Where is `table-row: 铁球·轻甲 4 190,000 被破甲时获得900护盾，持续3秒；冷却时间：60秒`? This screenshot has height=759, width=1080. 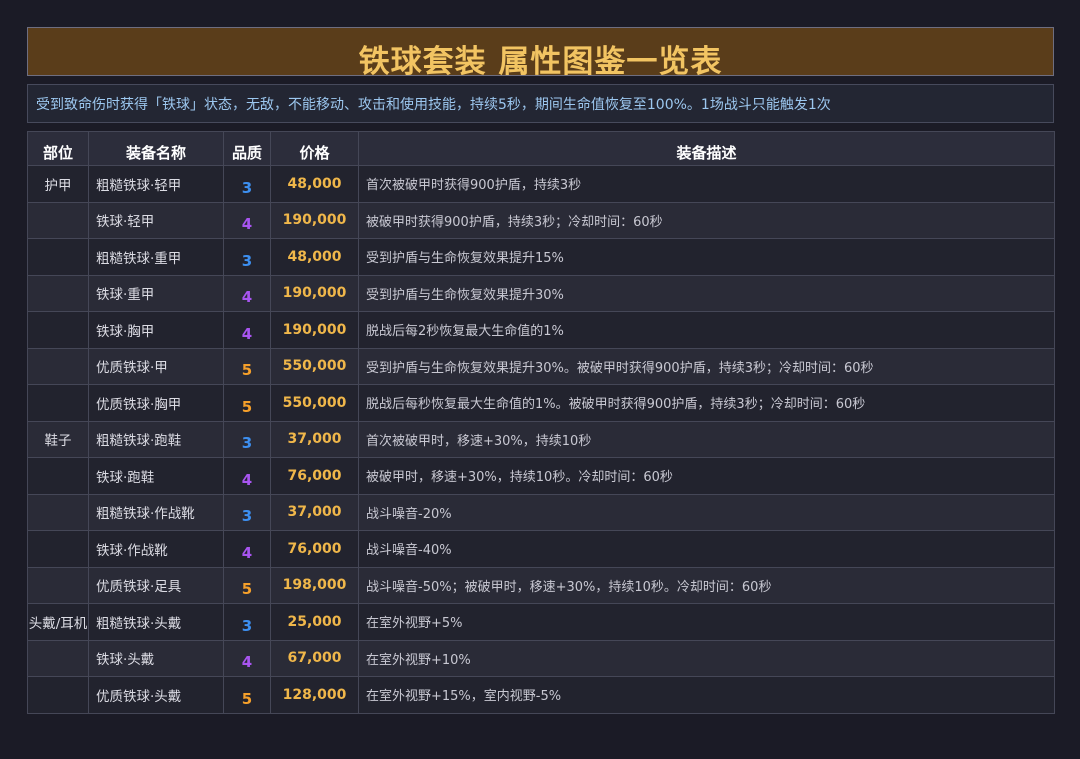 table-row: 铁球·轻甲 4 190,000 被破甲时获得900护盾，持续3秒；冷却时间：60秒 is located at coordinates (541, 220).